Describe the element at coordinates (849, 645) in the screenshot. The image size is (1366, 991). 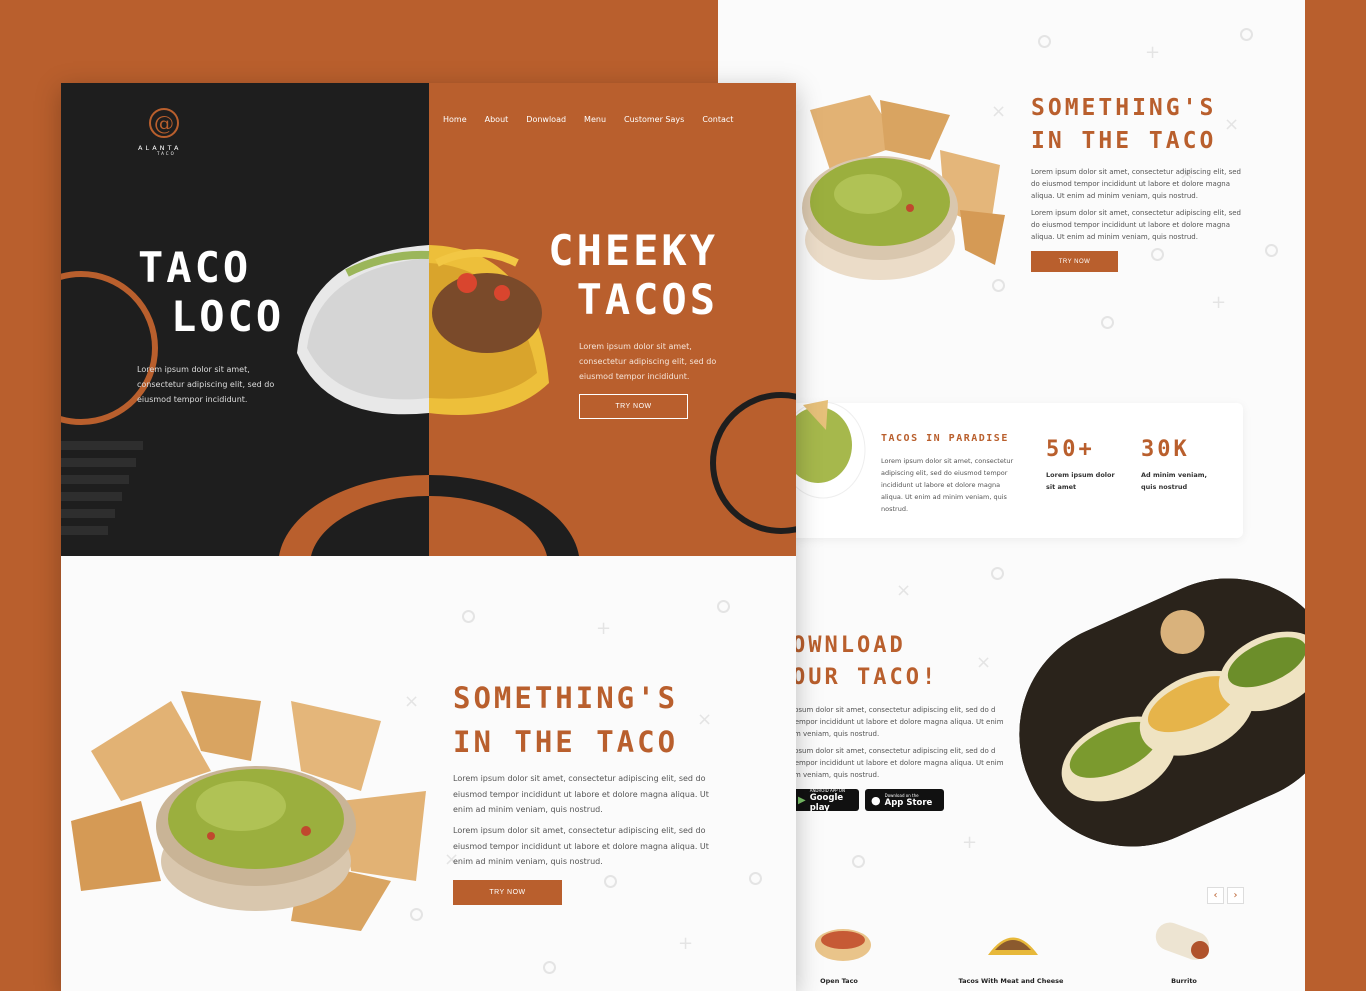
I see `title-line: OWNLOAD` at that location.